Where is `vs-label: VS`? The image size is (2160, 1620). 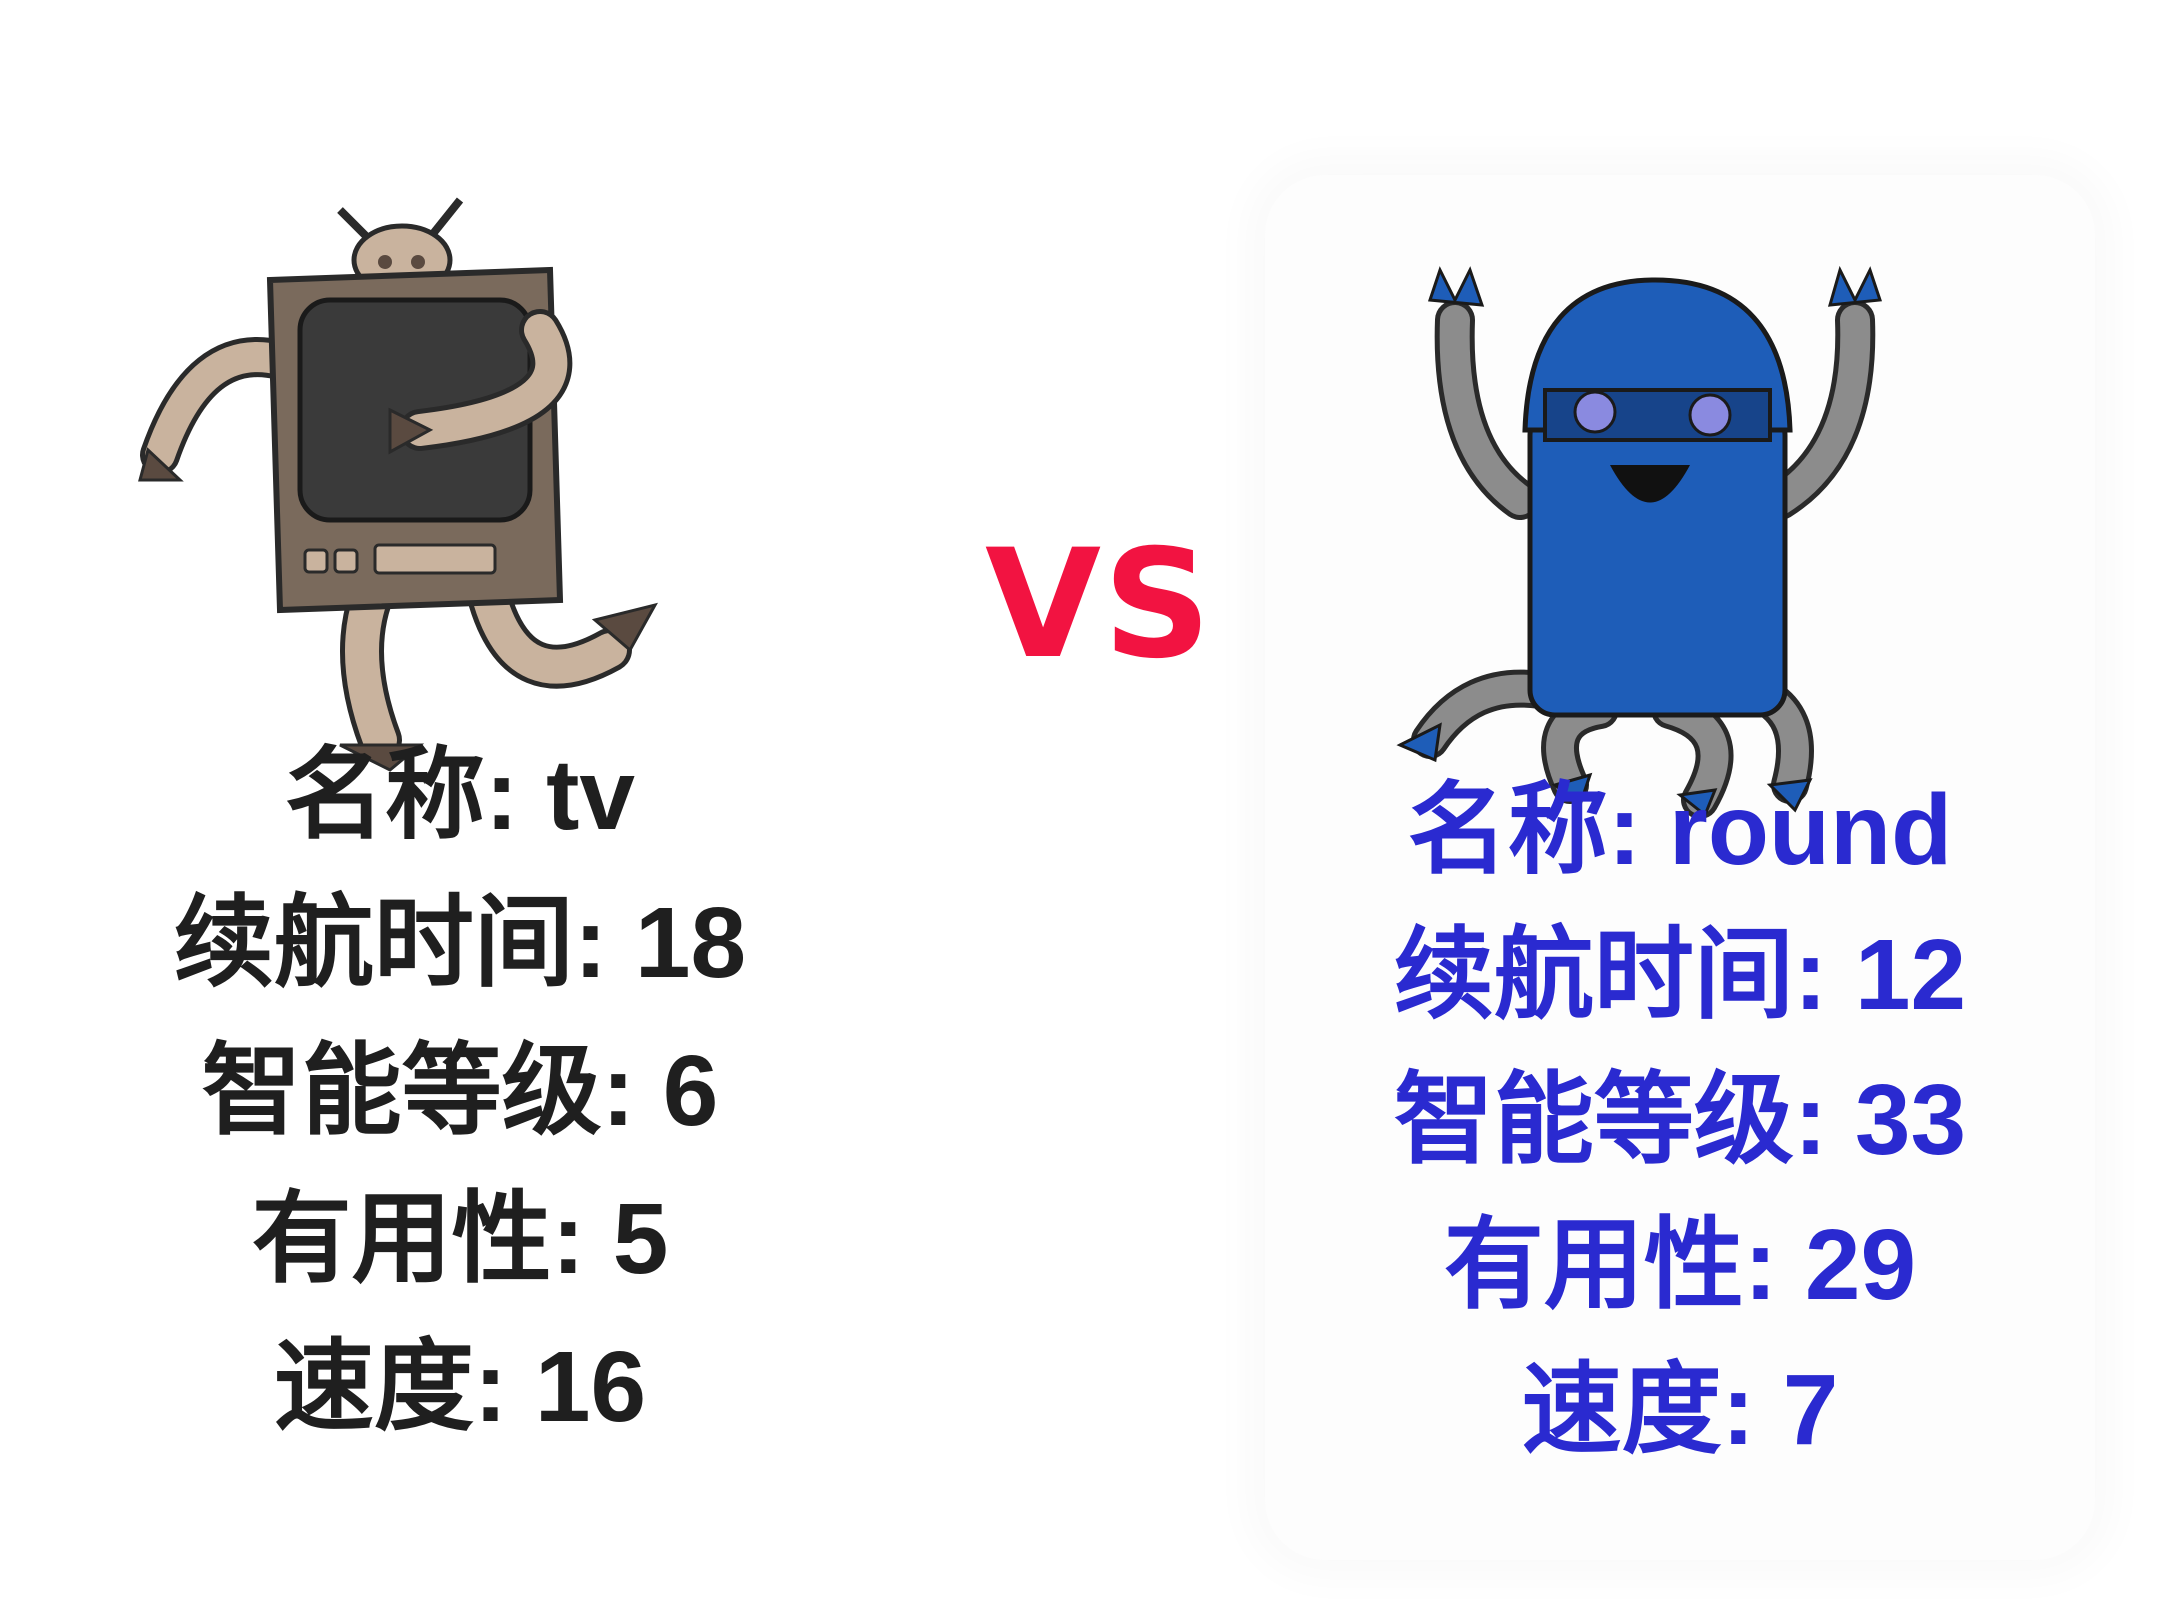
vs-label: VS is located at coordinates (1099, 605).